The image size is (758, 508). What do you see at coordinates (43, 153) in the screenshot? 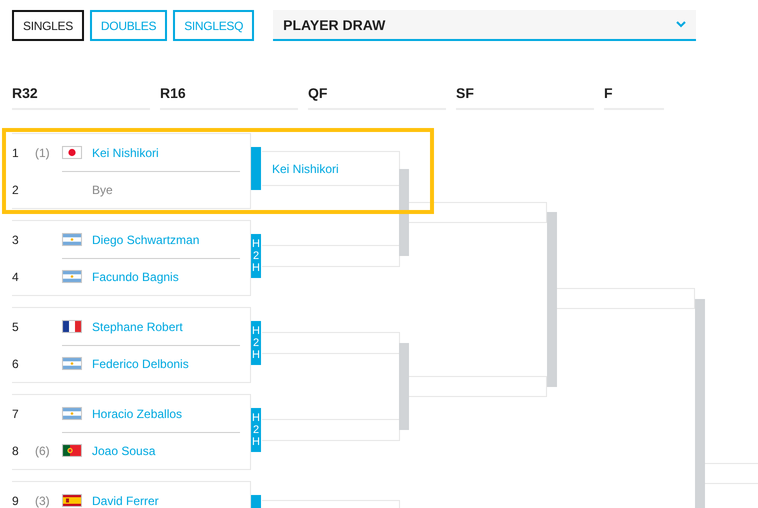
I see `seed-number: (1)` at bounding box center [43, 153].